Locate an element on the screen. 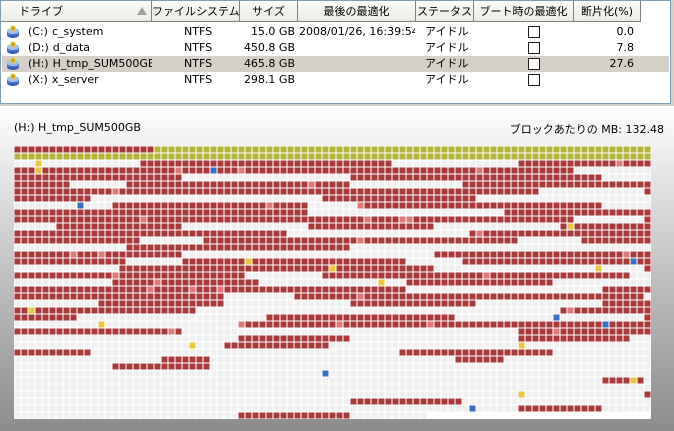 The image size is (674, 431). drive-row: (H:) H_tmp_SUM500GB NTFS 465.8 GB アイドル 27.6 is located at coordinates (335, 64).